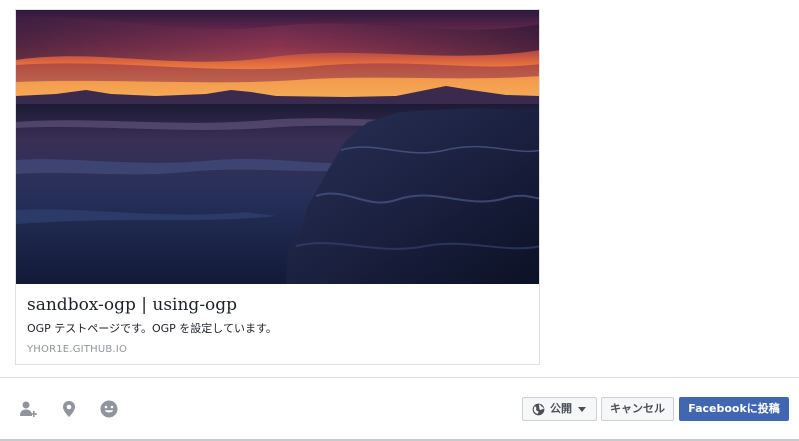 The width and height of the screenshot is (799, 441). I want to click on globe-icon, so click(538, 409).